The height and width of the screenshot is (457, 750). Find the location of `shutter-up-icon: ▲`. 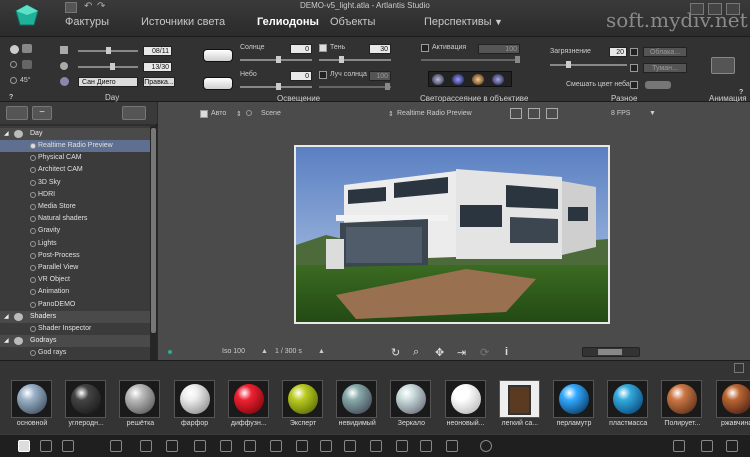

shutter-up-icon: ▲ is located at coordinates (321, 351).